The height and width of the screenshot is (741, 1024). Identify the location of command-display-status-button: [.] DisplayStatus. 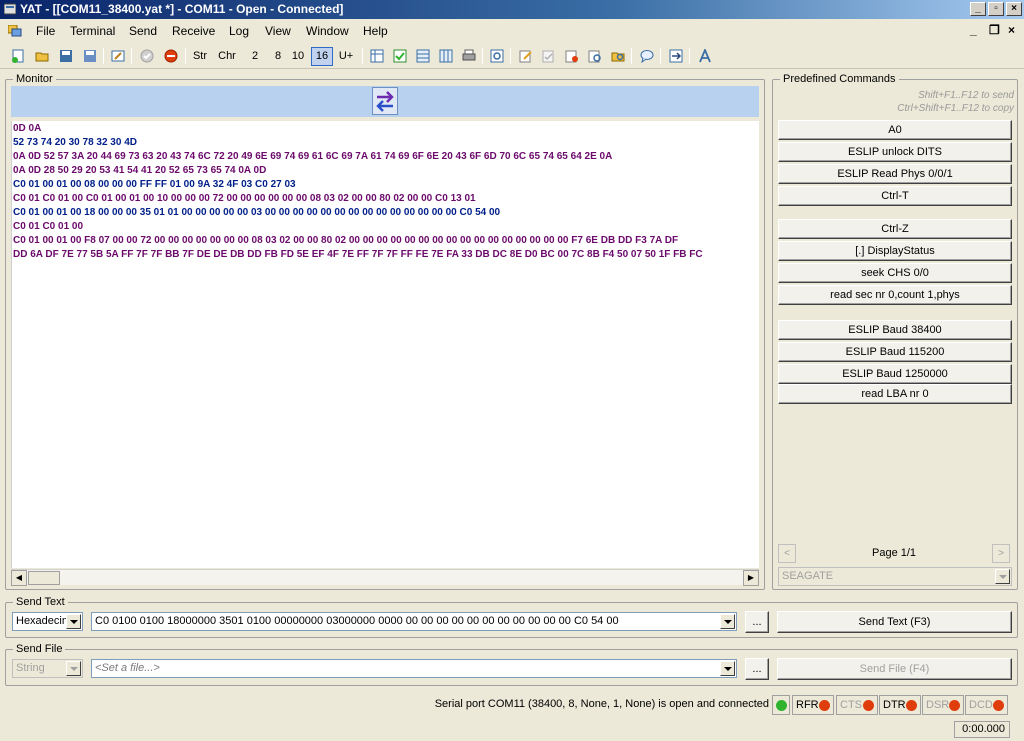
(895, 251).